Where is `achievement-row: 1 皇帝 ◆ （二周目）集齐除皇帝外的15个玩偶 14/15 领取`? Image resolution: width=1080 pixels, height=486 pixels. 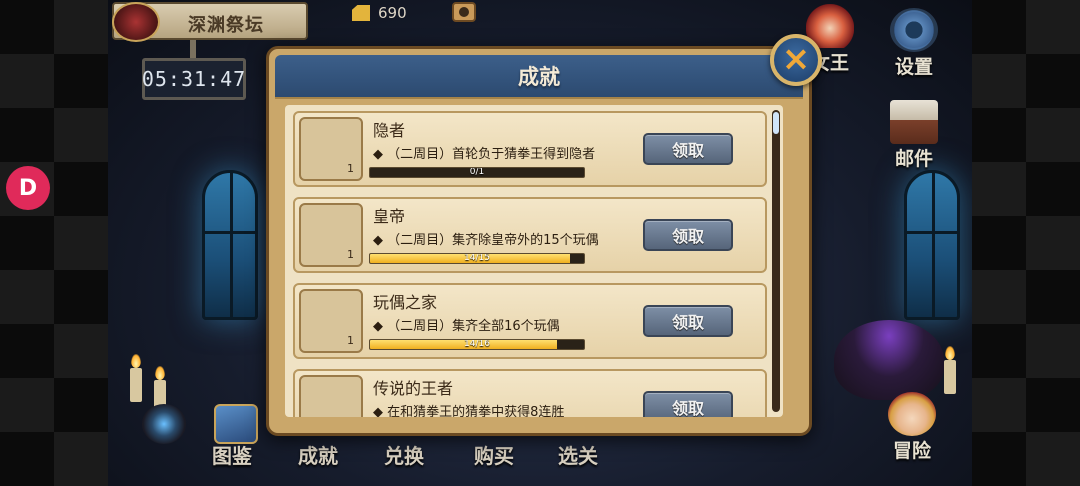 achievement-row: 1 皇帝 ◆ （二周目）集齐除皇帝外的15个玩偶 14/15 领取 is located at coordinates (530, 235).